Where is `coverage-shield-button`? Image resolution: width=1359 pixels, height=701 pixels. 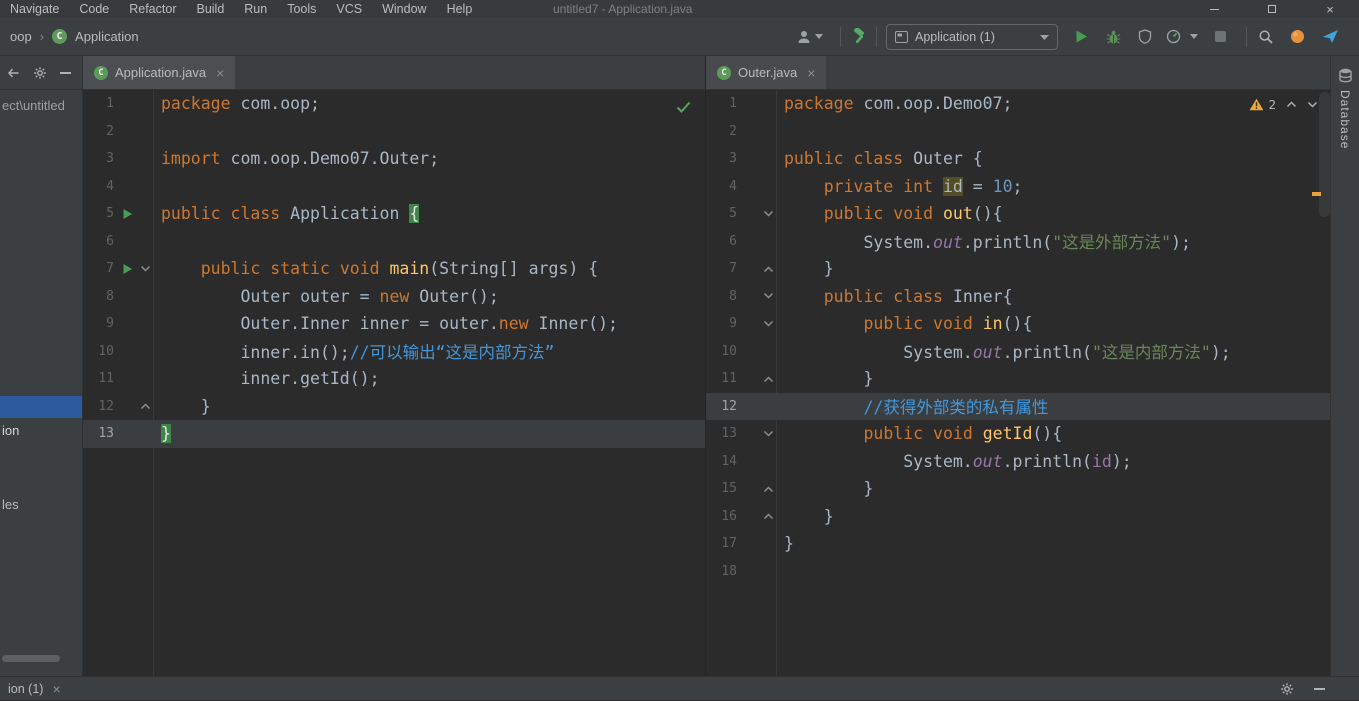 coverage-shield-button is located at coordinates (1145, 36).